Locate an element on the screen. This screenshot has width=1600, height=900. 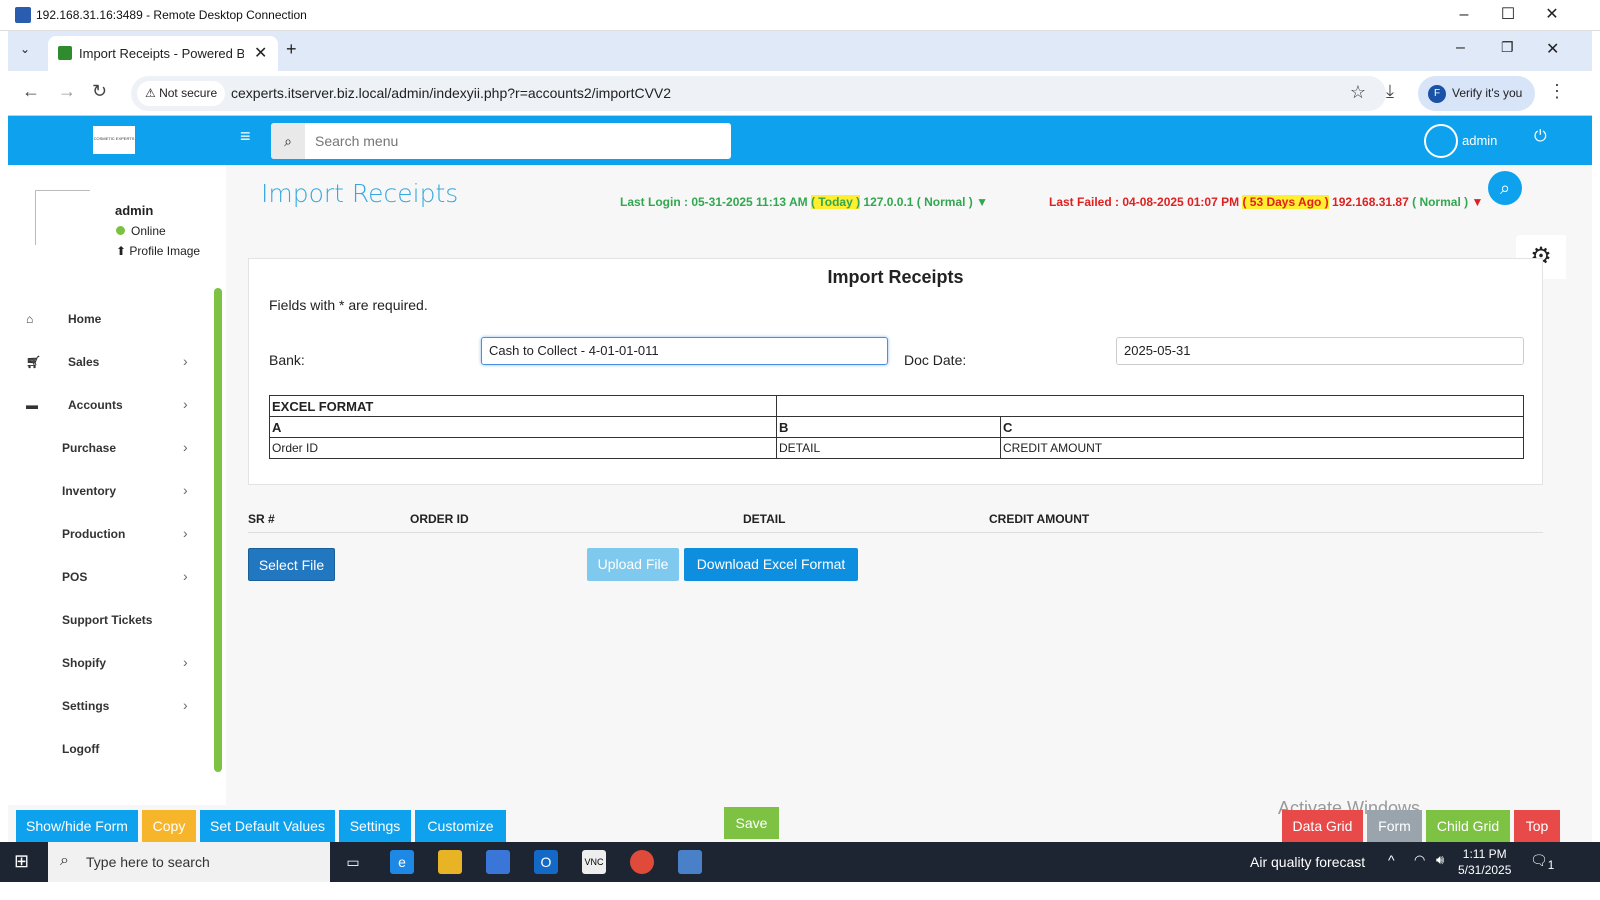
sidebar-item-accounts: ▬ Accounts › is located at coordinates (105, 405).